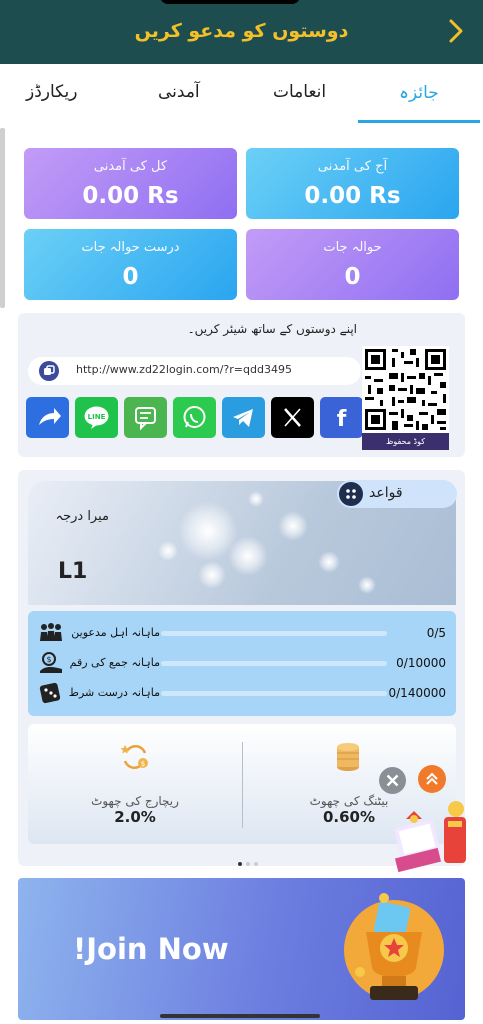 The width and height of the screenshot is (483, 1024). What do you see at coordinates (386, 493) in the screenshot?
I see `rules-label: قواعد` at bounding box center [386, 493].